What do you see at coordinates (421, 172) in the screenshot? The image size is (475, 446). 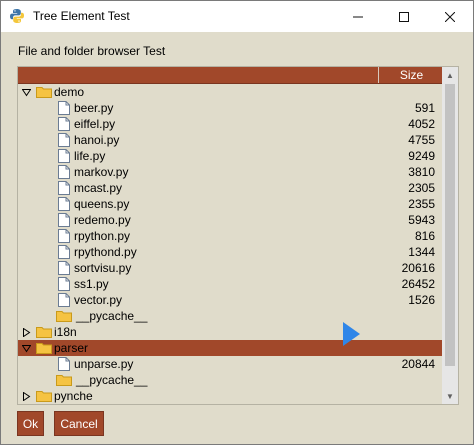 I see `tree-item-size: 3810` at bounding box center [421, 172].